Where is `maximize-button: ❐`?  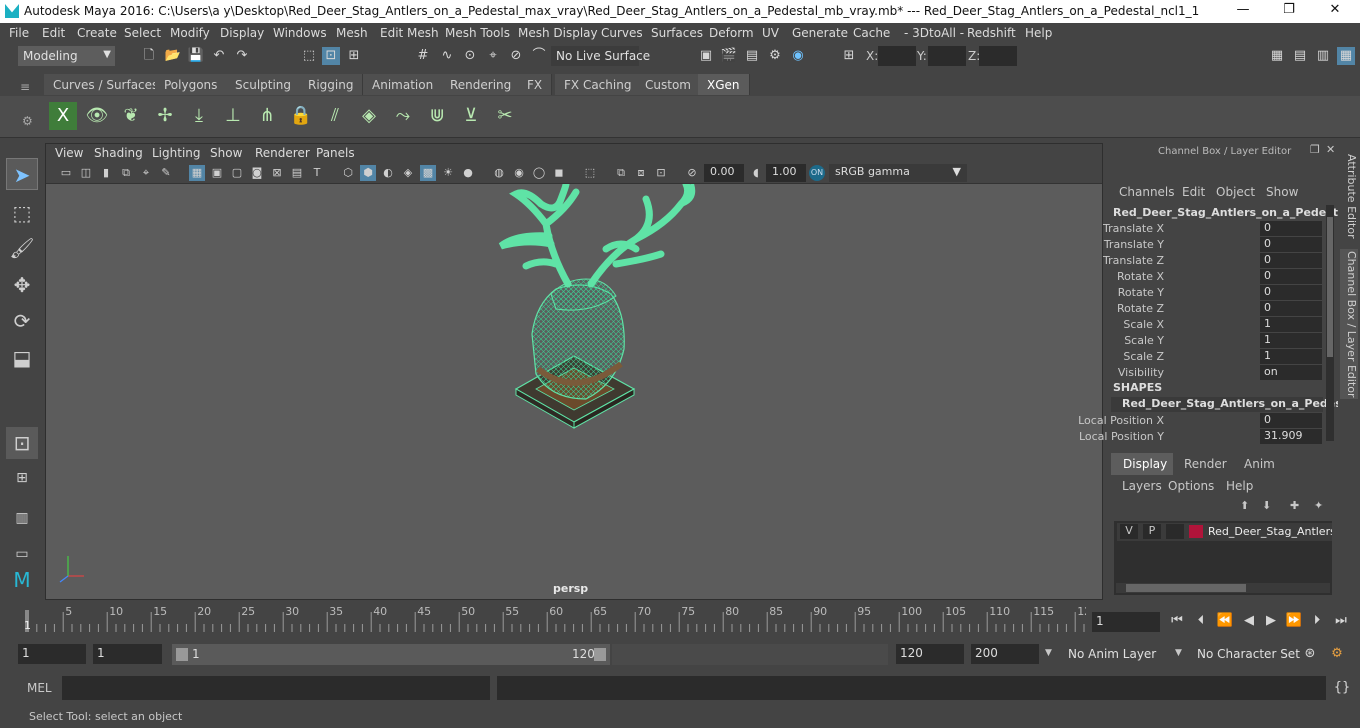 maximize-button: ❐ is located at coordinates (1289, 11).